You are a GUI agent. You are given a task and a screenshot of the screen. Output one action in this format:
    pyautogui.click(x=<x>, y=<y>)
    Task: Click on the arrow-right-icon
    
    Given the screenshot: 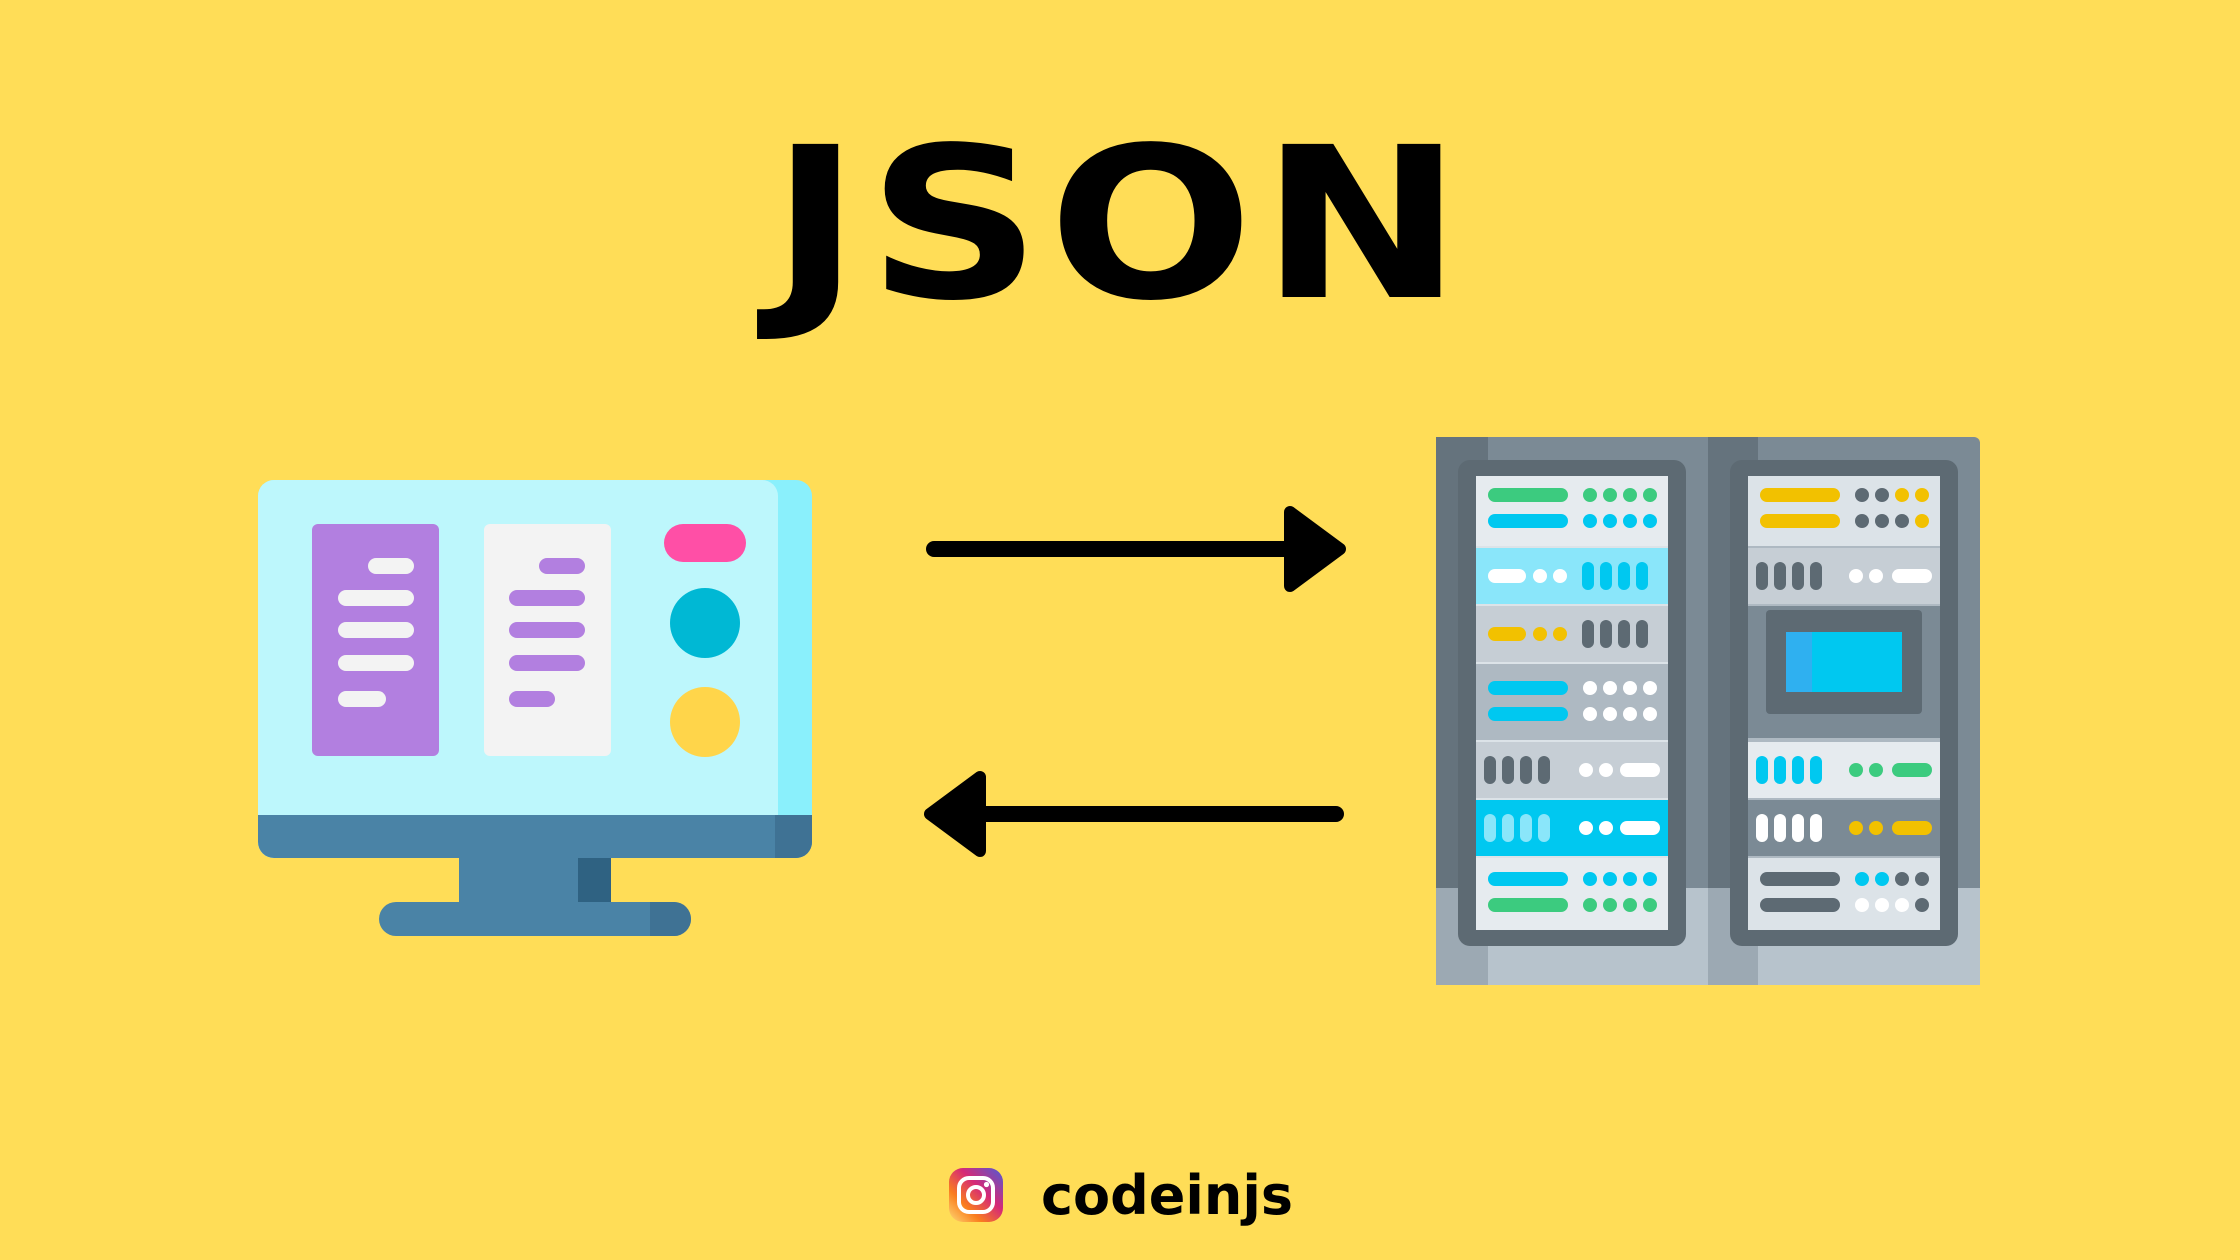 What is the action you would take?
    pyautogui.click(x=1136, y=549)
    